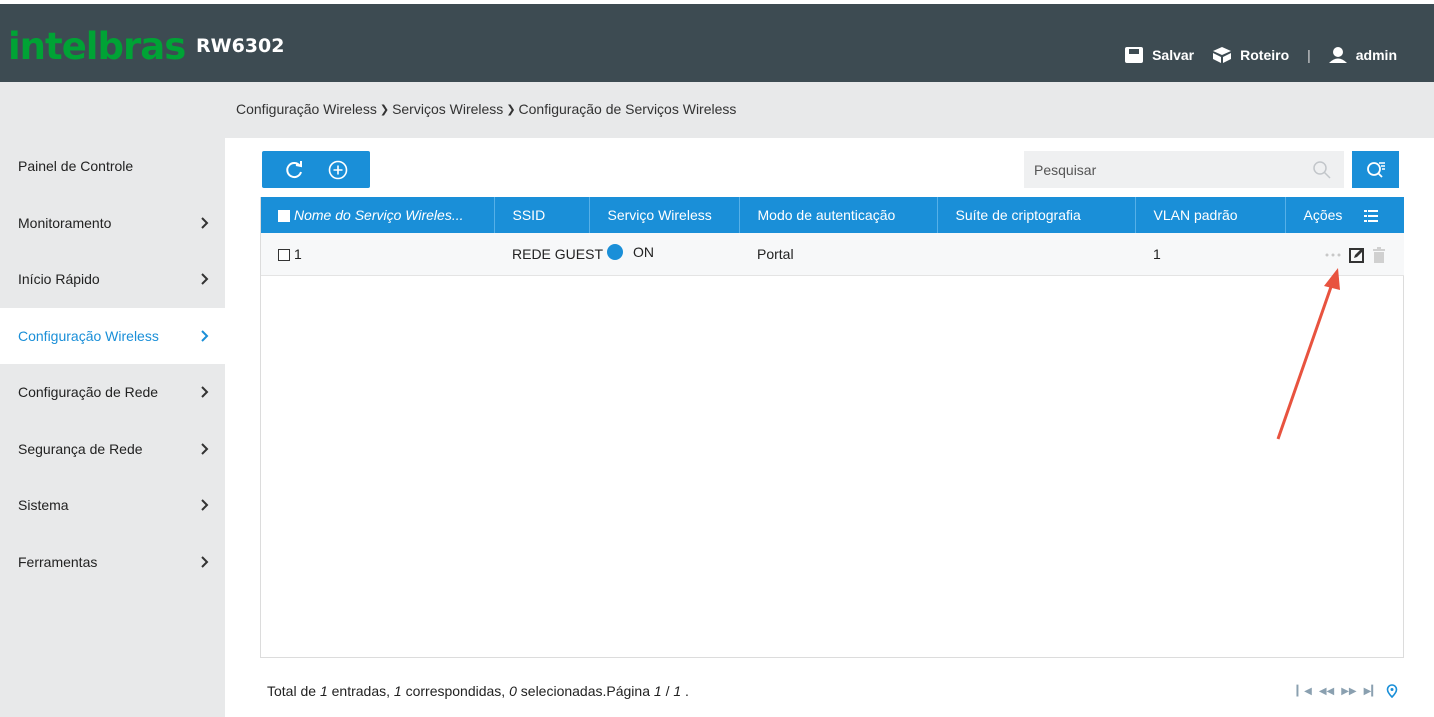  Describe the element at coordinates (1376, 55) in the screenshot. I see `user-label: admin` at that location.